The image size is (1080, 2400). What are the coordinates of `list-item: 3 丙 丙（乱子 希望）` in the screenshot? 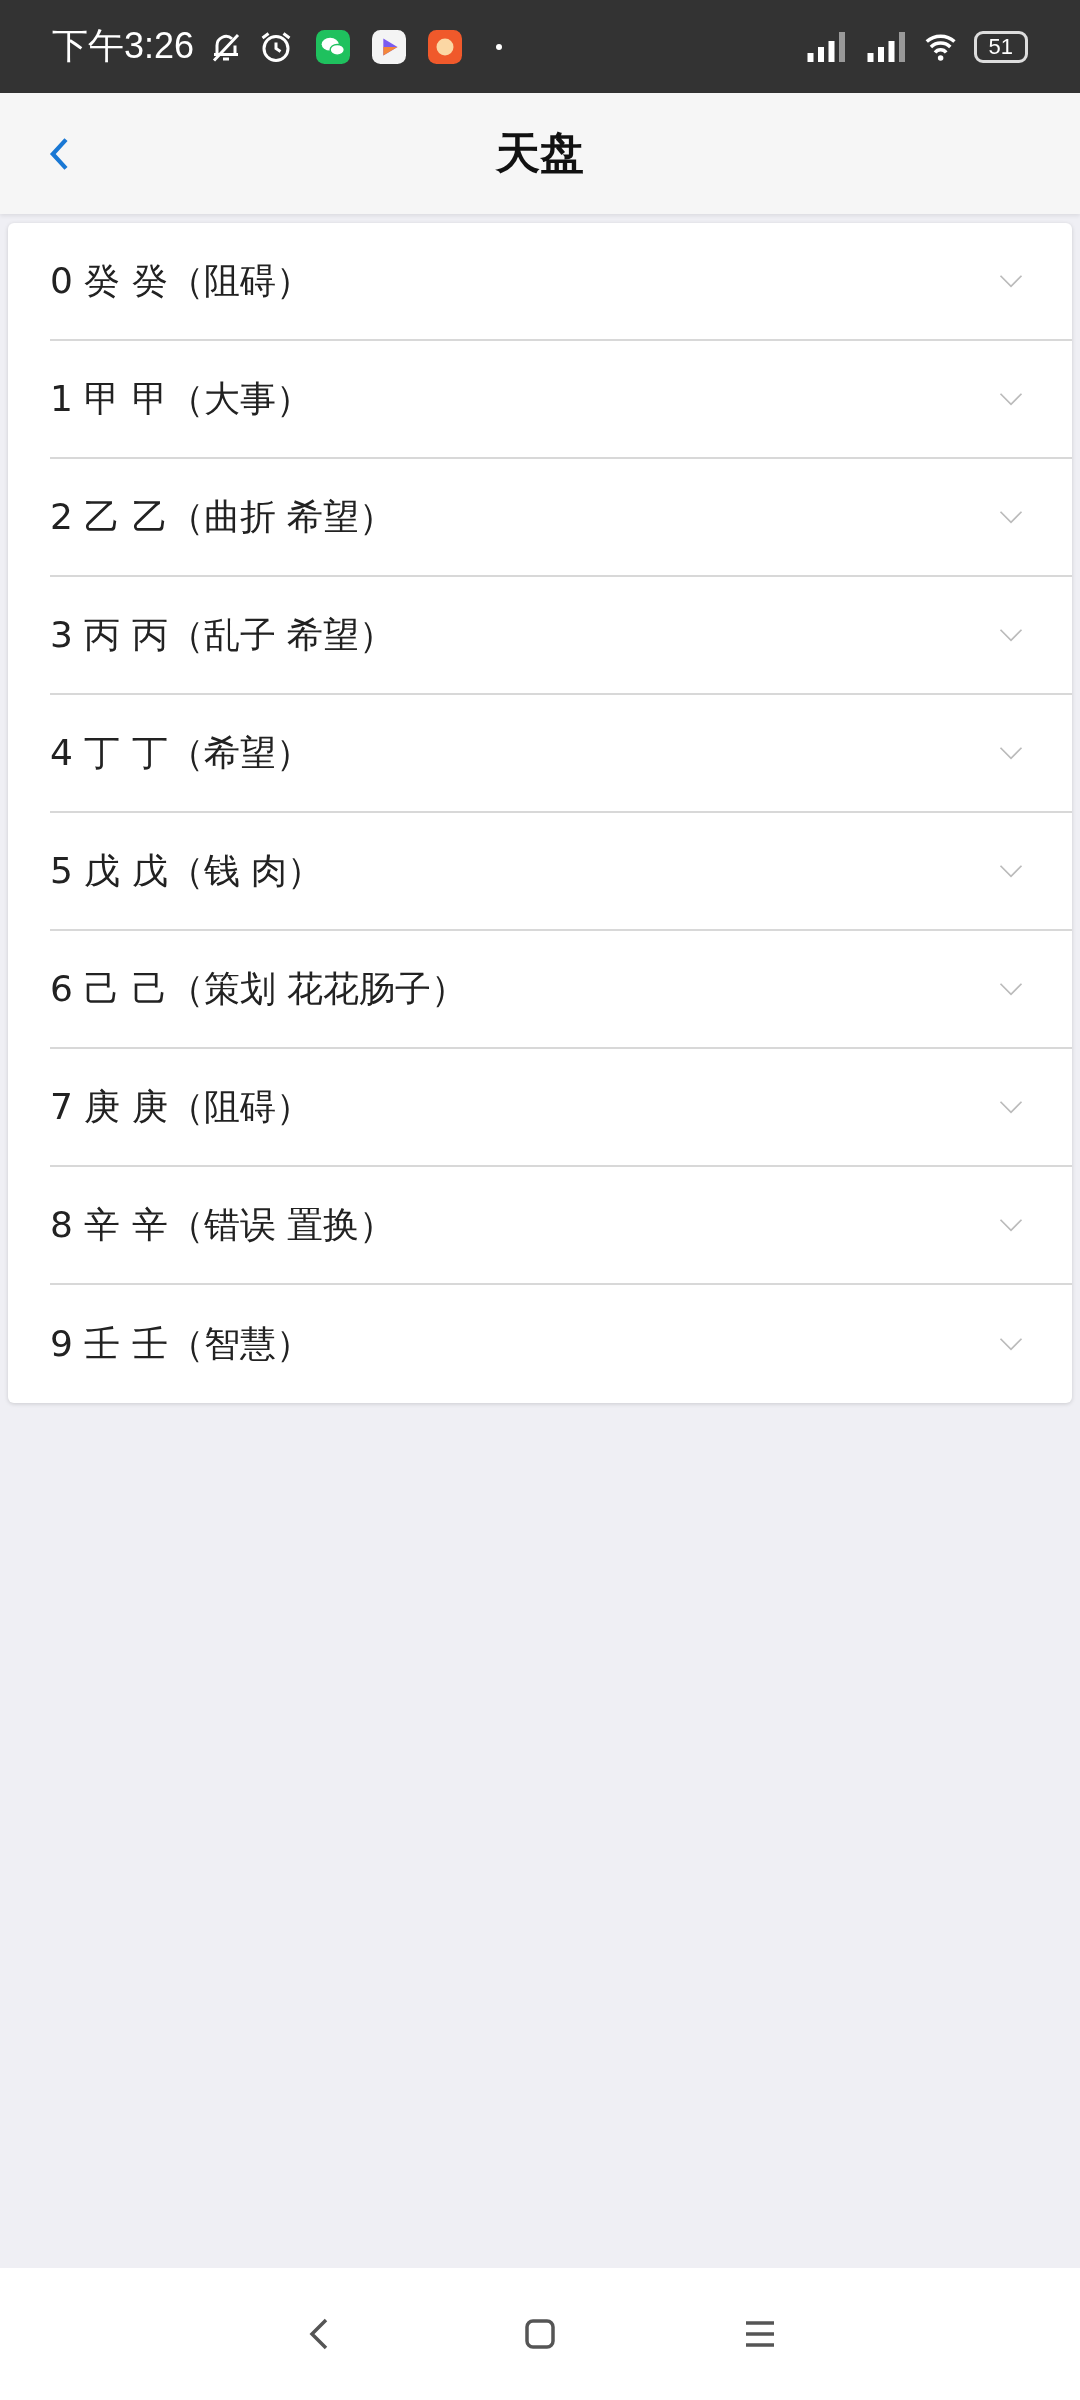 It's located at (561, 636).